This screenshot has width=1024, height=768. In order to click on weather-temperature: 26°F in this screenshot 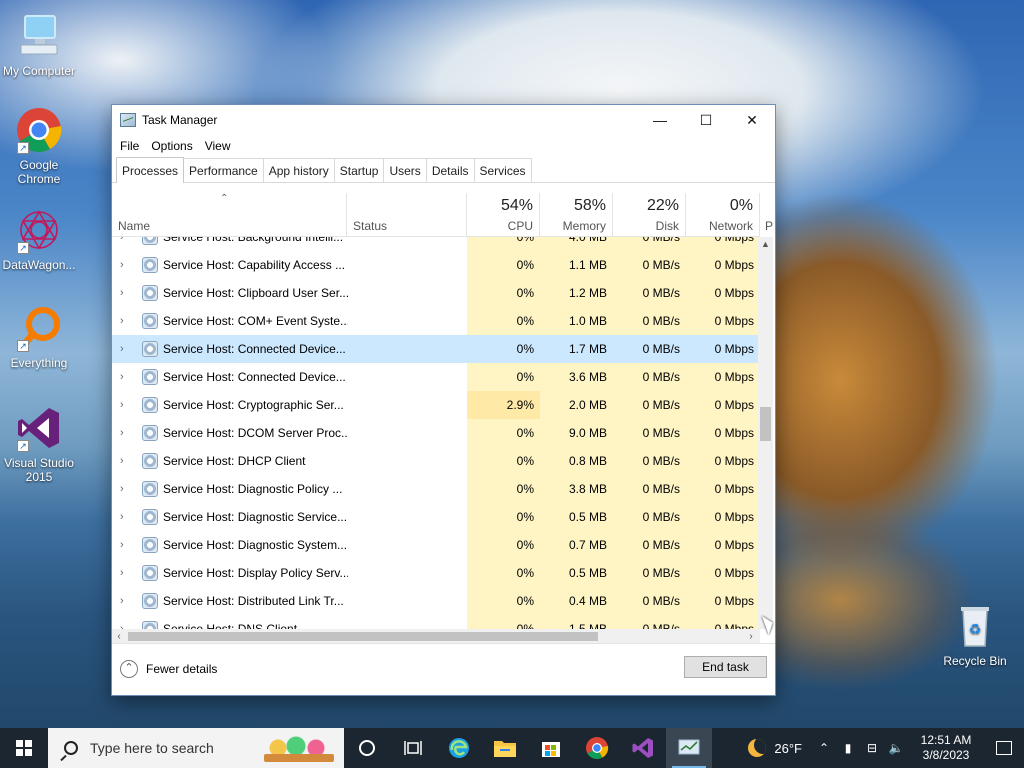, I will do `click(788, 748)`.